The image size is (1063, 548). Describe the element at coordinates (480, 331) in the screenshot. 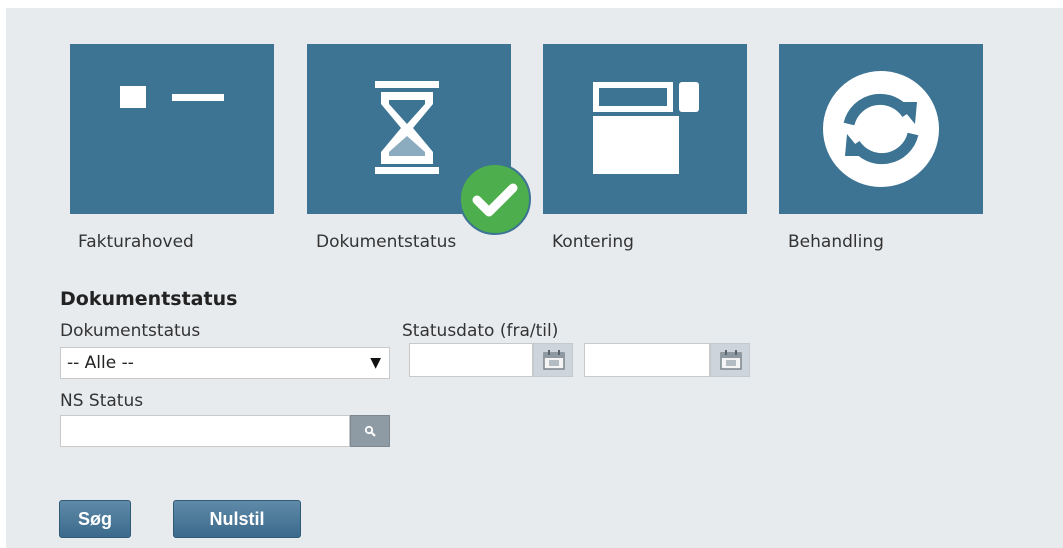

I see `status-date-label: Statusdato (fra/til)` at that location.